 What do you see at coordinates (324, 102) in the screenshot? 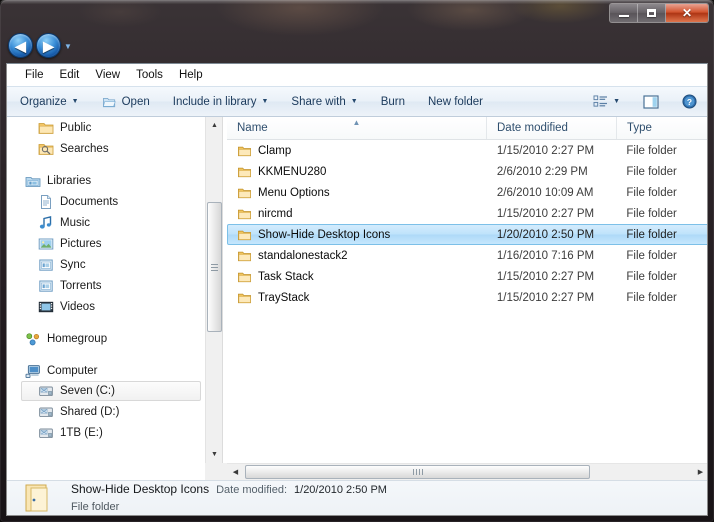
I see `share-with-button: Share with ▼` at bounding box center [324, 102].